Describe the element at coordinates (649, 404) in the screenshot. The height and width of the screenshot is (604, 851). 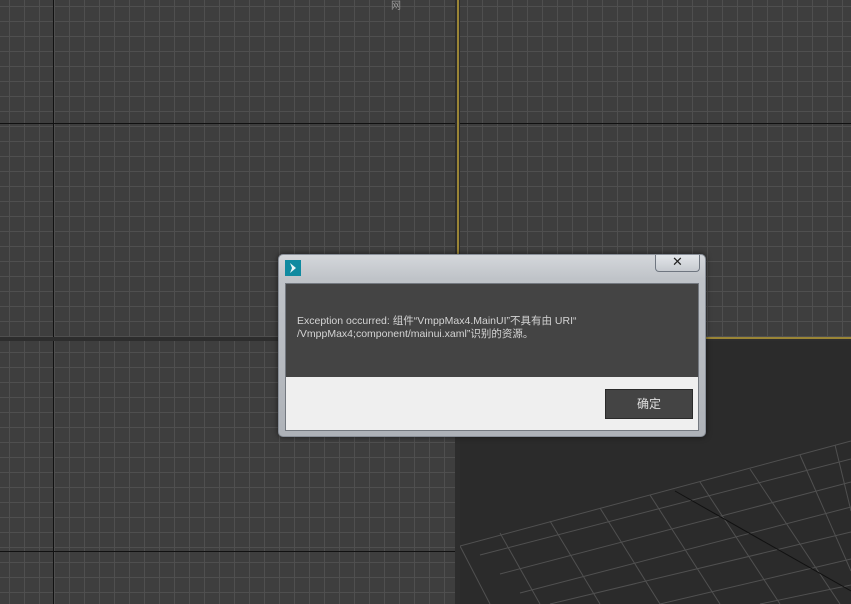
I see `ok-button: 确定` at that location.